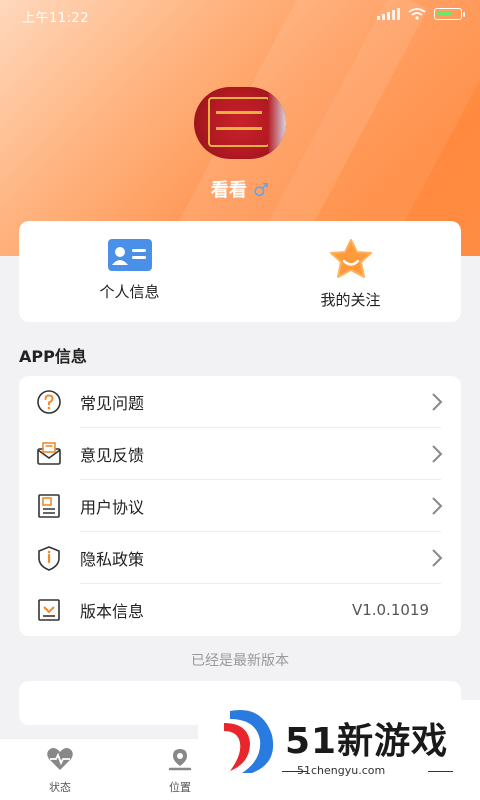 Image resolution: width=480 pixels, height=800 pixels. Describe the element at coordinates (112, 611) in the screenshot. I see `version-info-label: 版本信息` at that location.